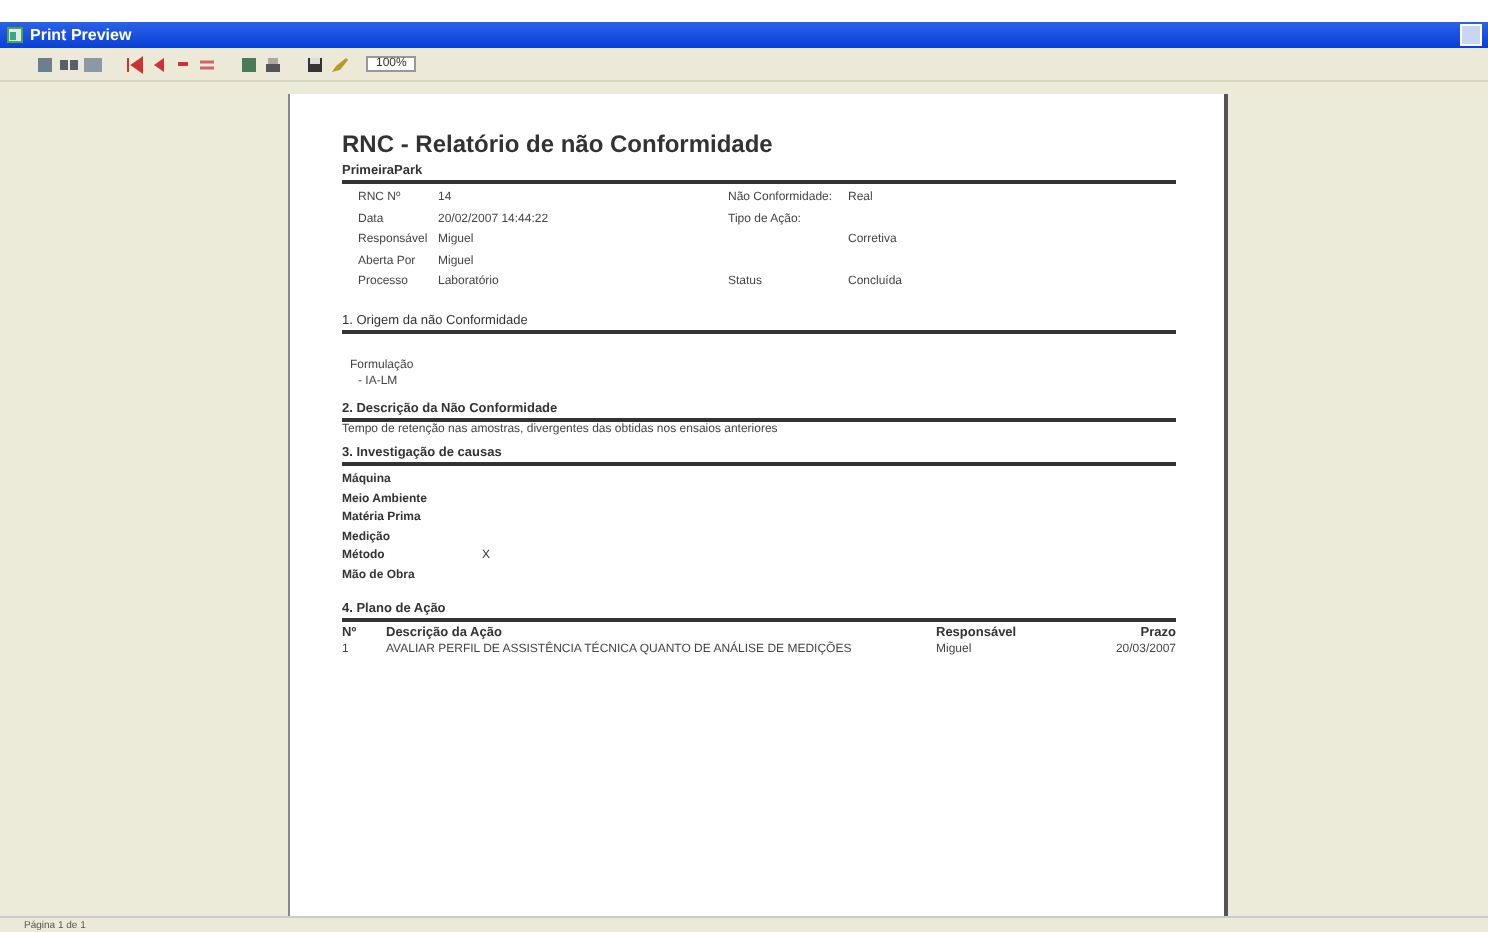 This screenshot has width=1488, height=932. Describe the element at coordinates (15, 35) in the screenshot. I see `app-icon` at that location.